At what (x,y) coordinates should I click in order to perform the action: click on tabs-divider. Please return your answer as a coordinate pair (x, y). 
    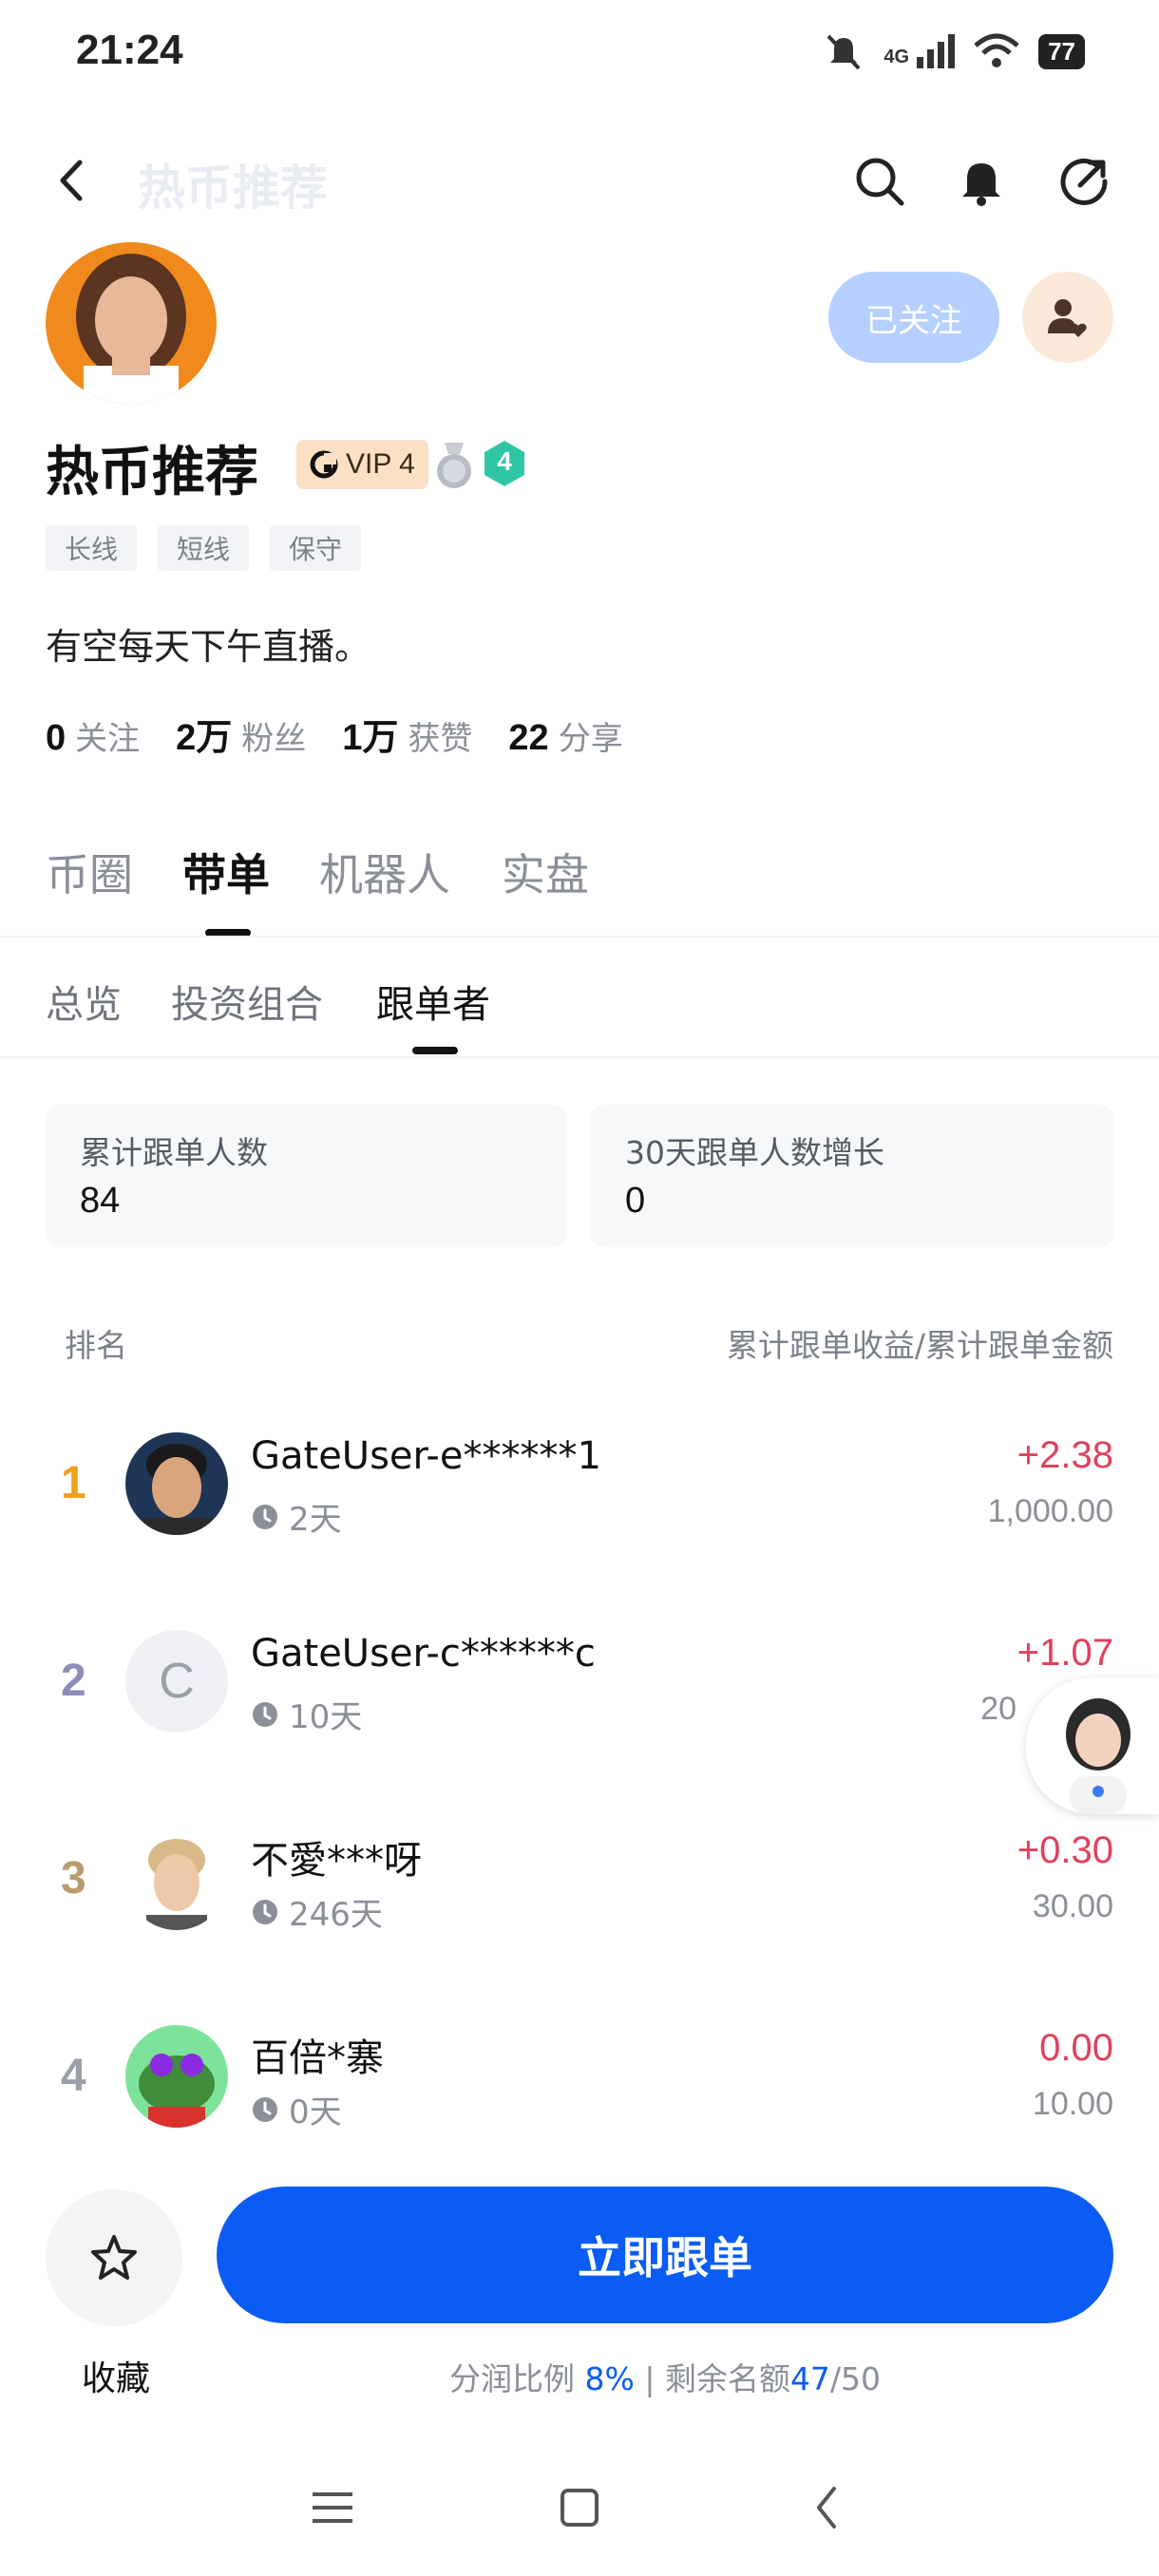
    Looking at the image, I should click on (579, 937).